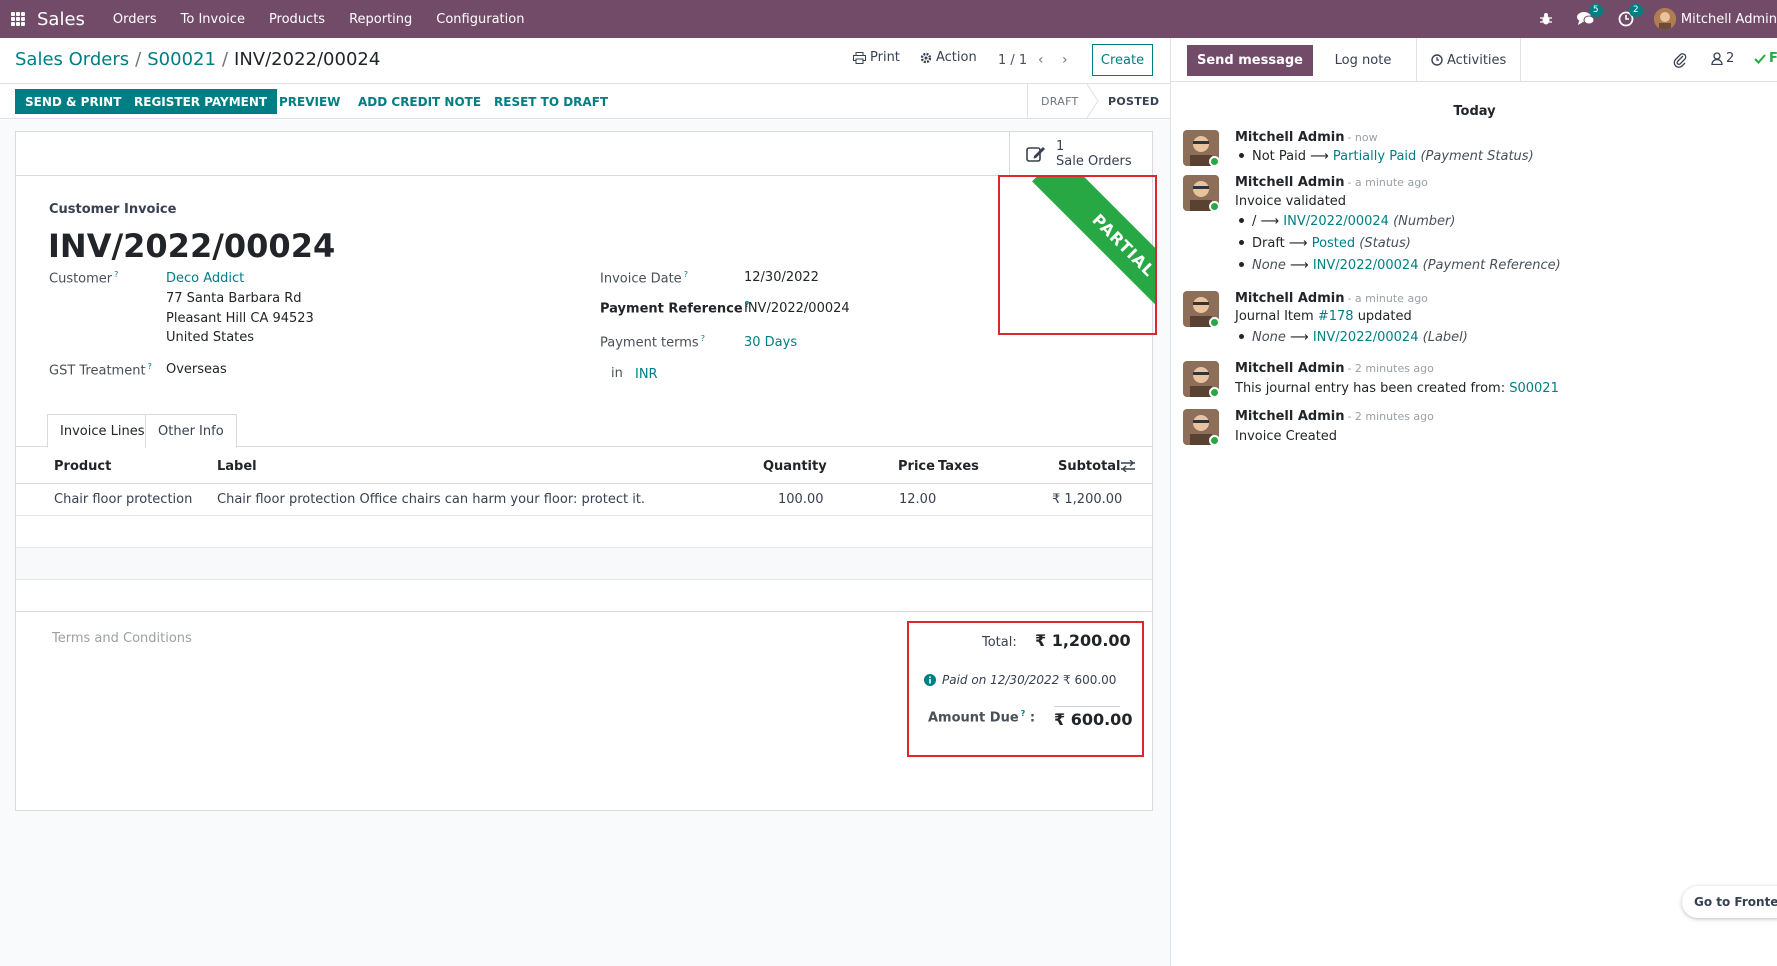 The height and width of the screenshot is (966, 1777). What do you see at coordinates (1089, 466) in the screenshot?
I see `col-subtotal: Subtotal` at bounding box center [1089, 466].